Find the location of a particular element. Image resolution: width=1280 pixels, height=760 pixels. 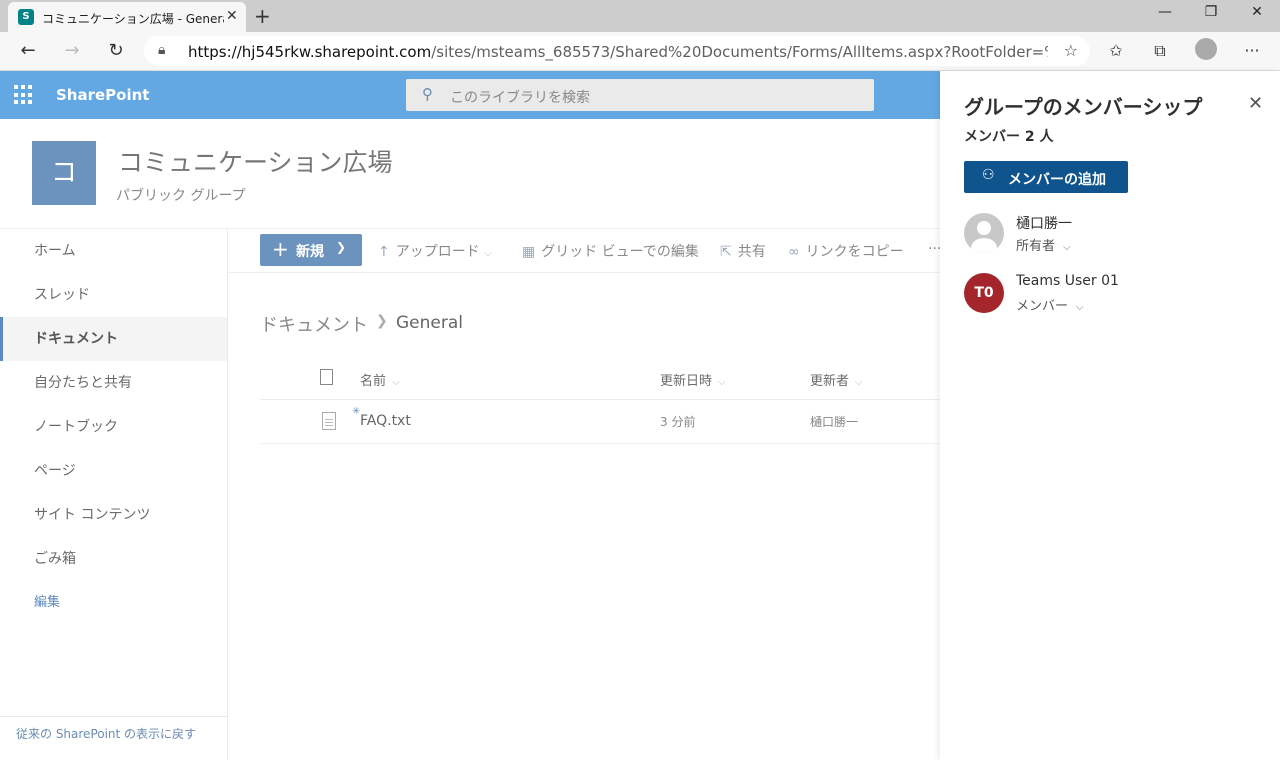

member-role-dropdown: メンバー ⌵ is located at coordinates (1050, 304).